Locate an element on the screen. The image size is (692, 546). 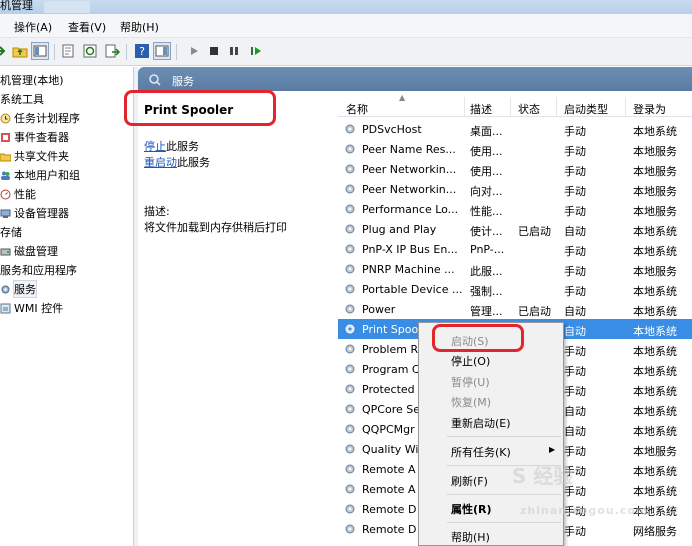
window-title-blur is located at coordinates (67, 7).